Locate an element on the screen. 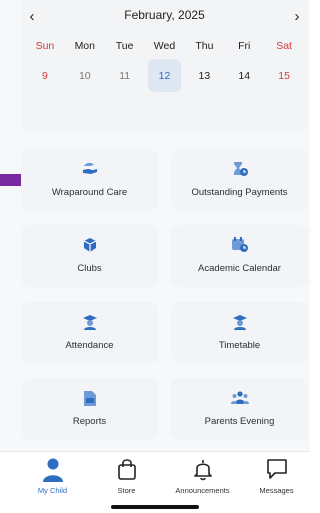 The image size is (320, 513). calendar-header: ‹ February, 2025 › is located at coordinates (164, 17).